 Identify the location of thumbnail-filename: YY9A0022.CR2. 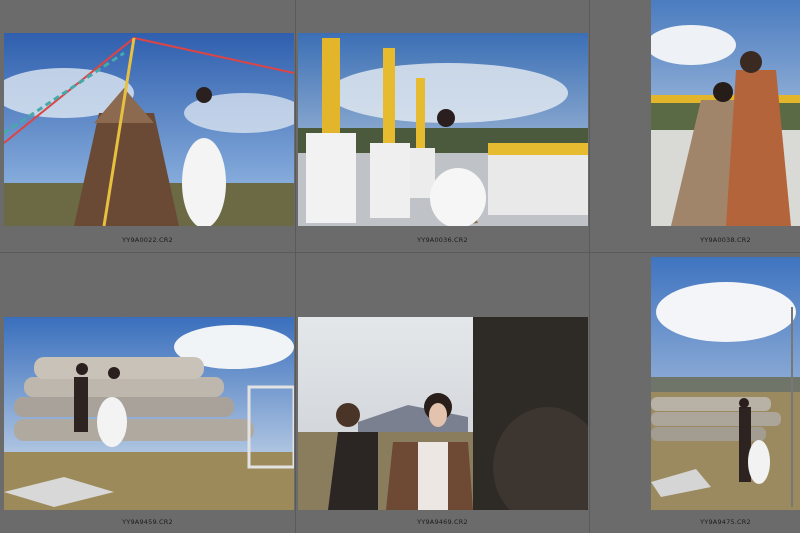
(147, 240).